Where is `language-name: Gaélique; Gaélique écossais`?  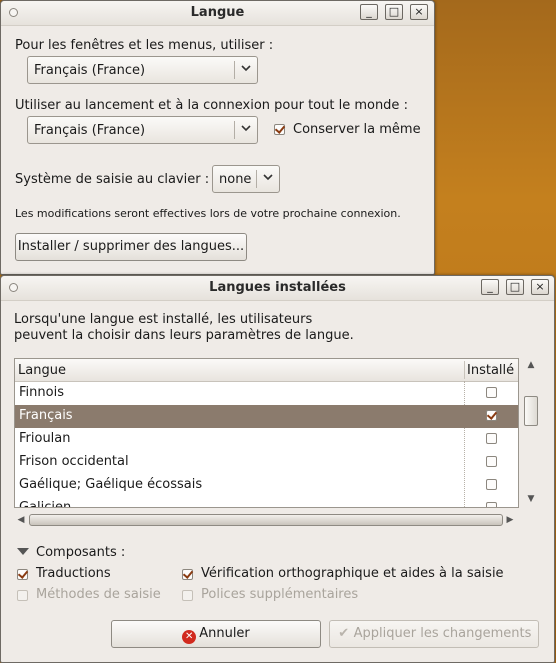
language-name: Gaélique; Gaélique écossais is located at coordinates (111, 484).